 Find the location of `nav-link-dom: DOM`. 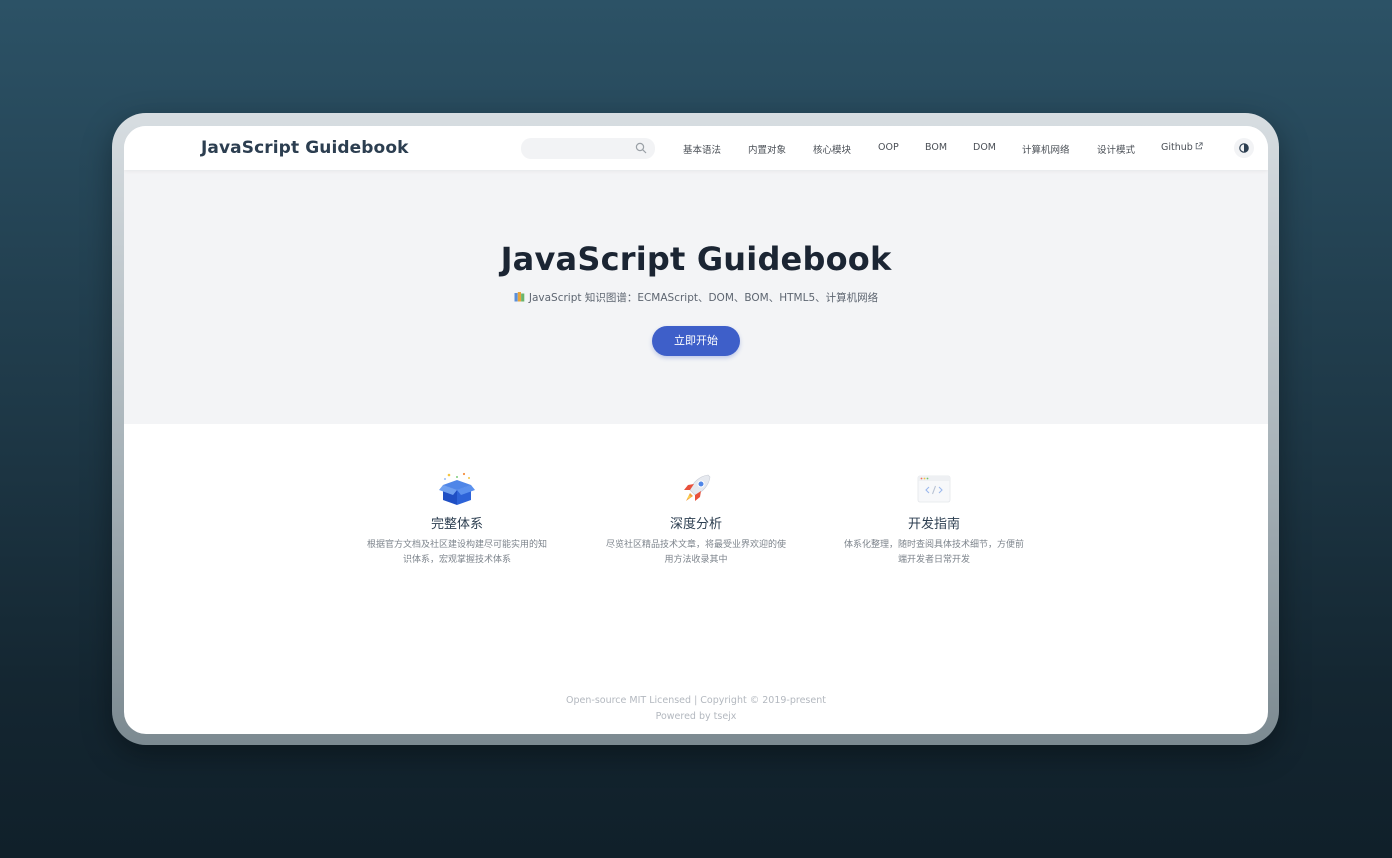

nav-link-dom: DOM is located at coordinates (984, 147).